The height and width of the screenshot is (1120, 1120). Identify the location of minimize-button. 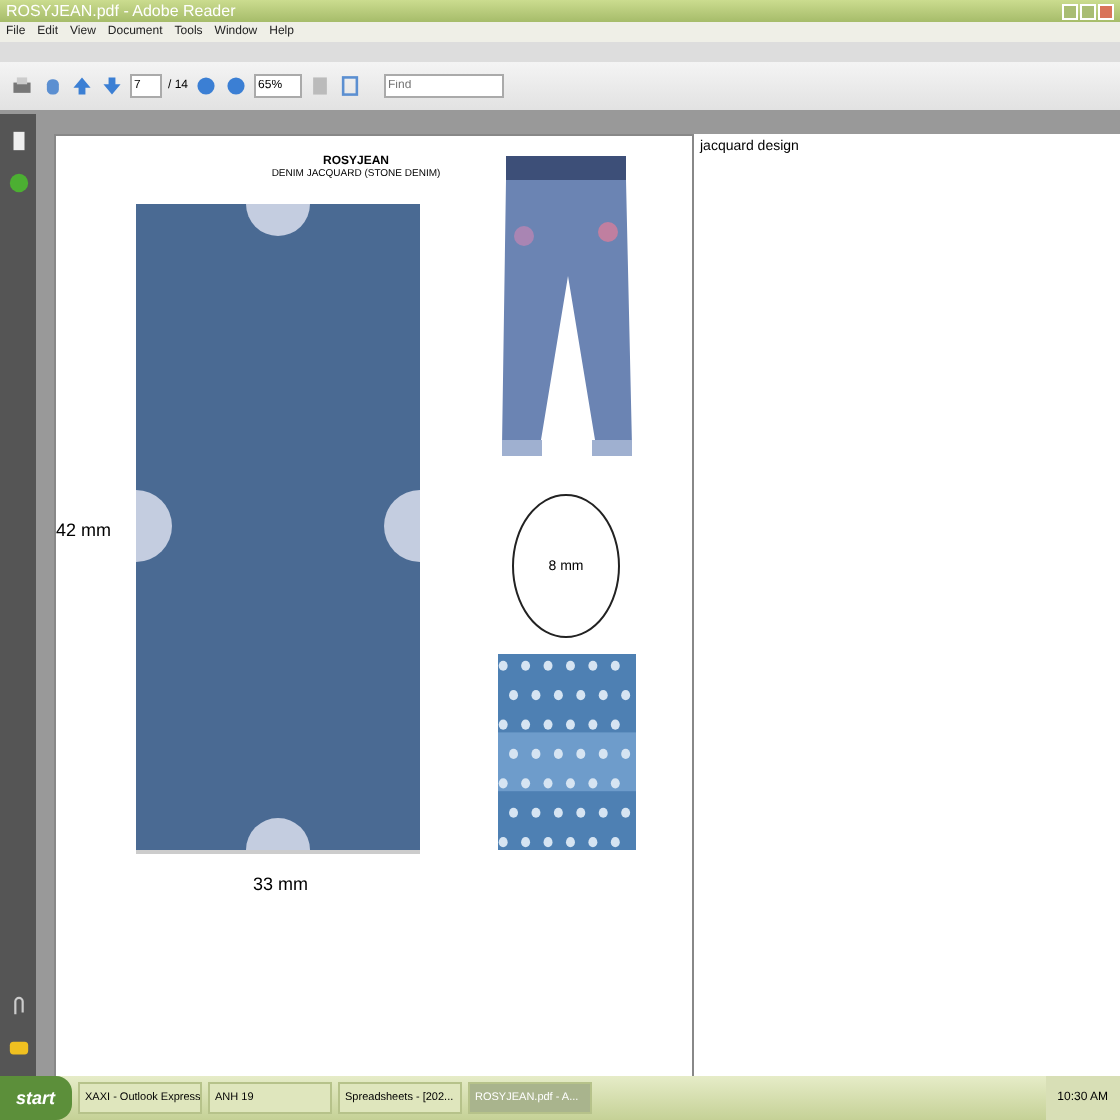
(1070, 11).